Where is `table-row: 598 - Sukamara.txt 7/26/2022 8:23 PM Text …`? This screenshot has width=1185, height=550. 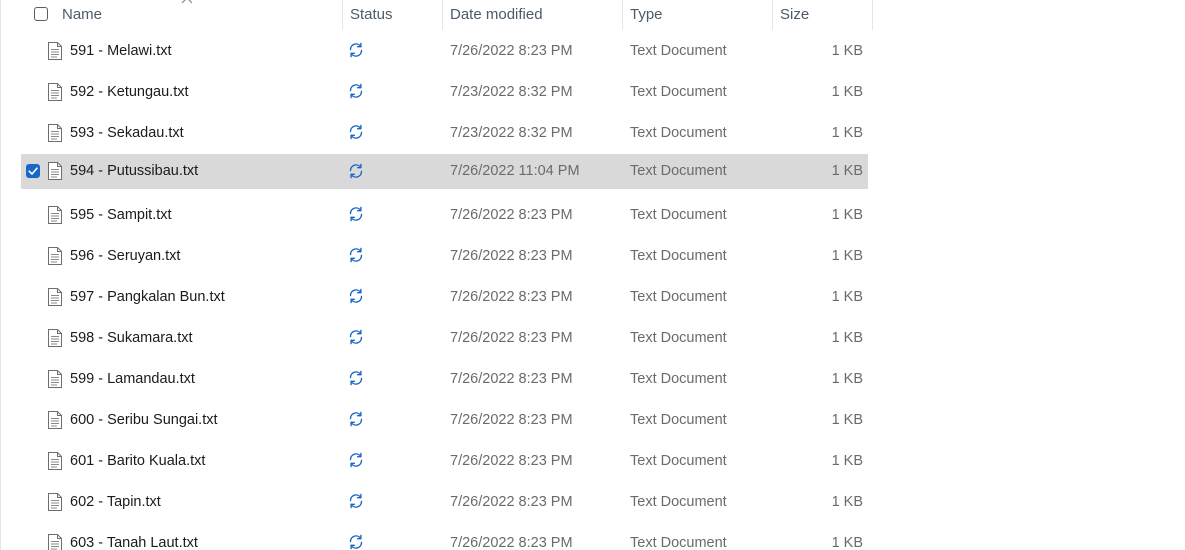
table-row: 598 - Sukamara.txt 7/26/2022 8:23 PM Text … is located at coordinates (436, 338).